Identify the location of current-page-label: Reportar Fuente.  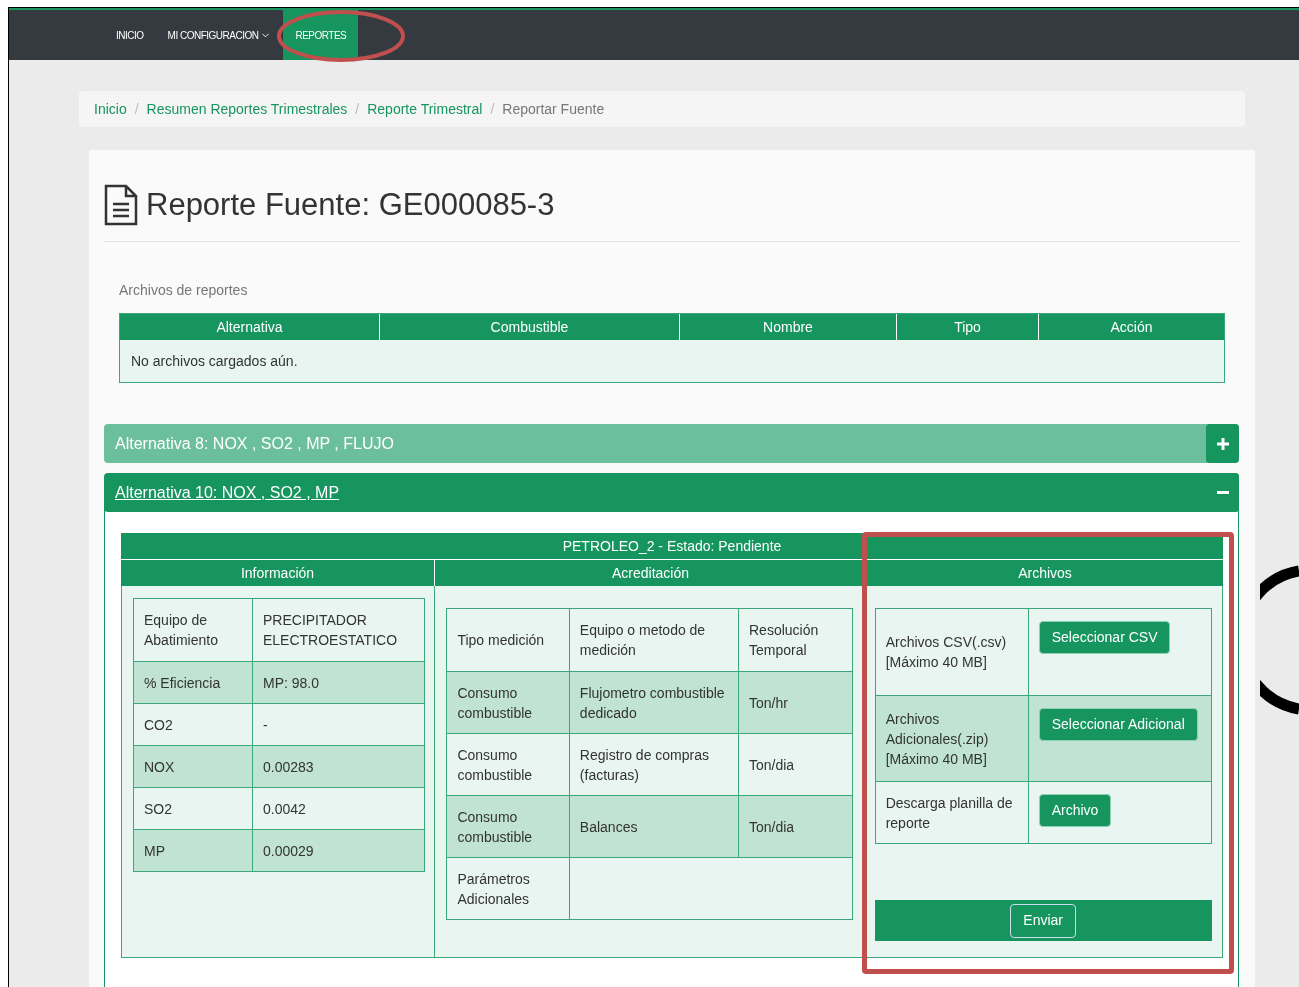
(553, 109).